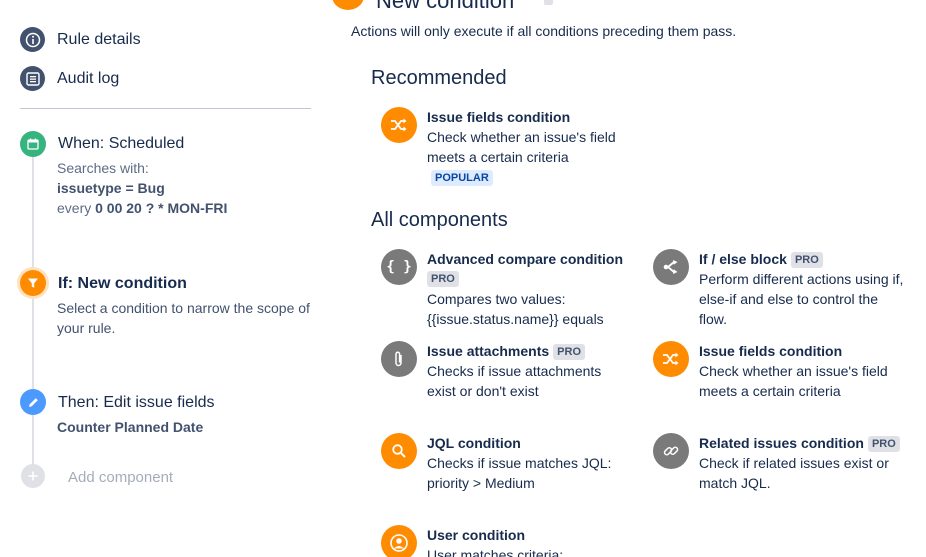 The width and height of the screenshot is (926, 557). Describe the element at coordinates (103, 168) in the screenshot. I see `searches-with-label: Searches with:` at that location.